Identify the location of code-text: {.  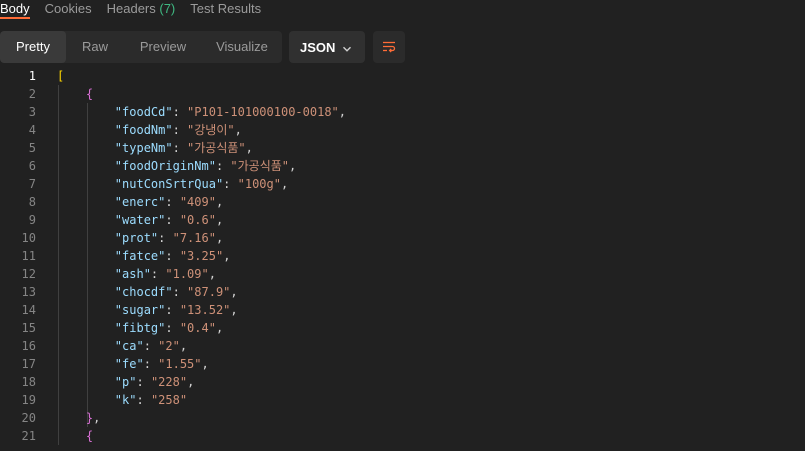
(75, 436).